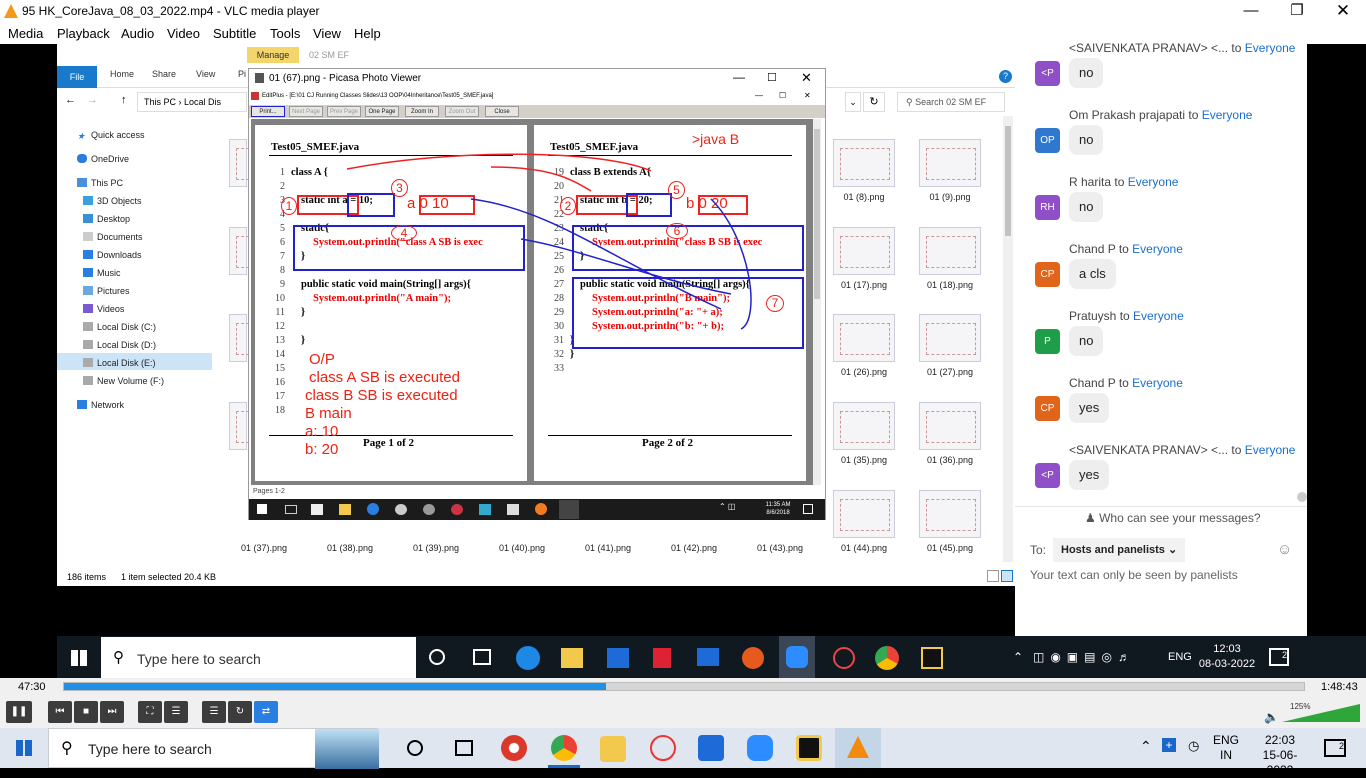 The image size is (1366, 778). I want to click on plus-app-icon: +, so click(1169, 745).